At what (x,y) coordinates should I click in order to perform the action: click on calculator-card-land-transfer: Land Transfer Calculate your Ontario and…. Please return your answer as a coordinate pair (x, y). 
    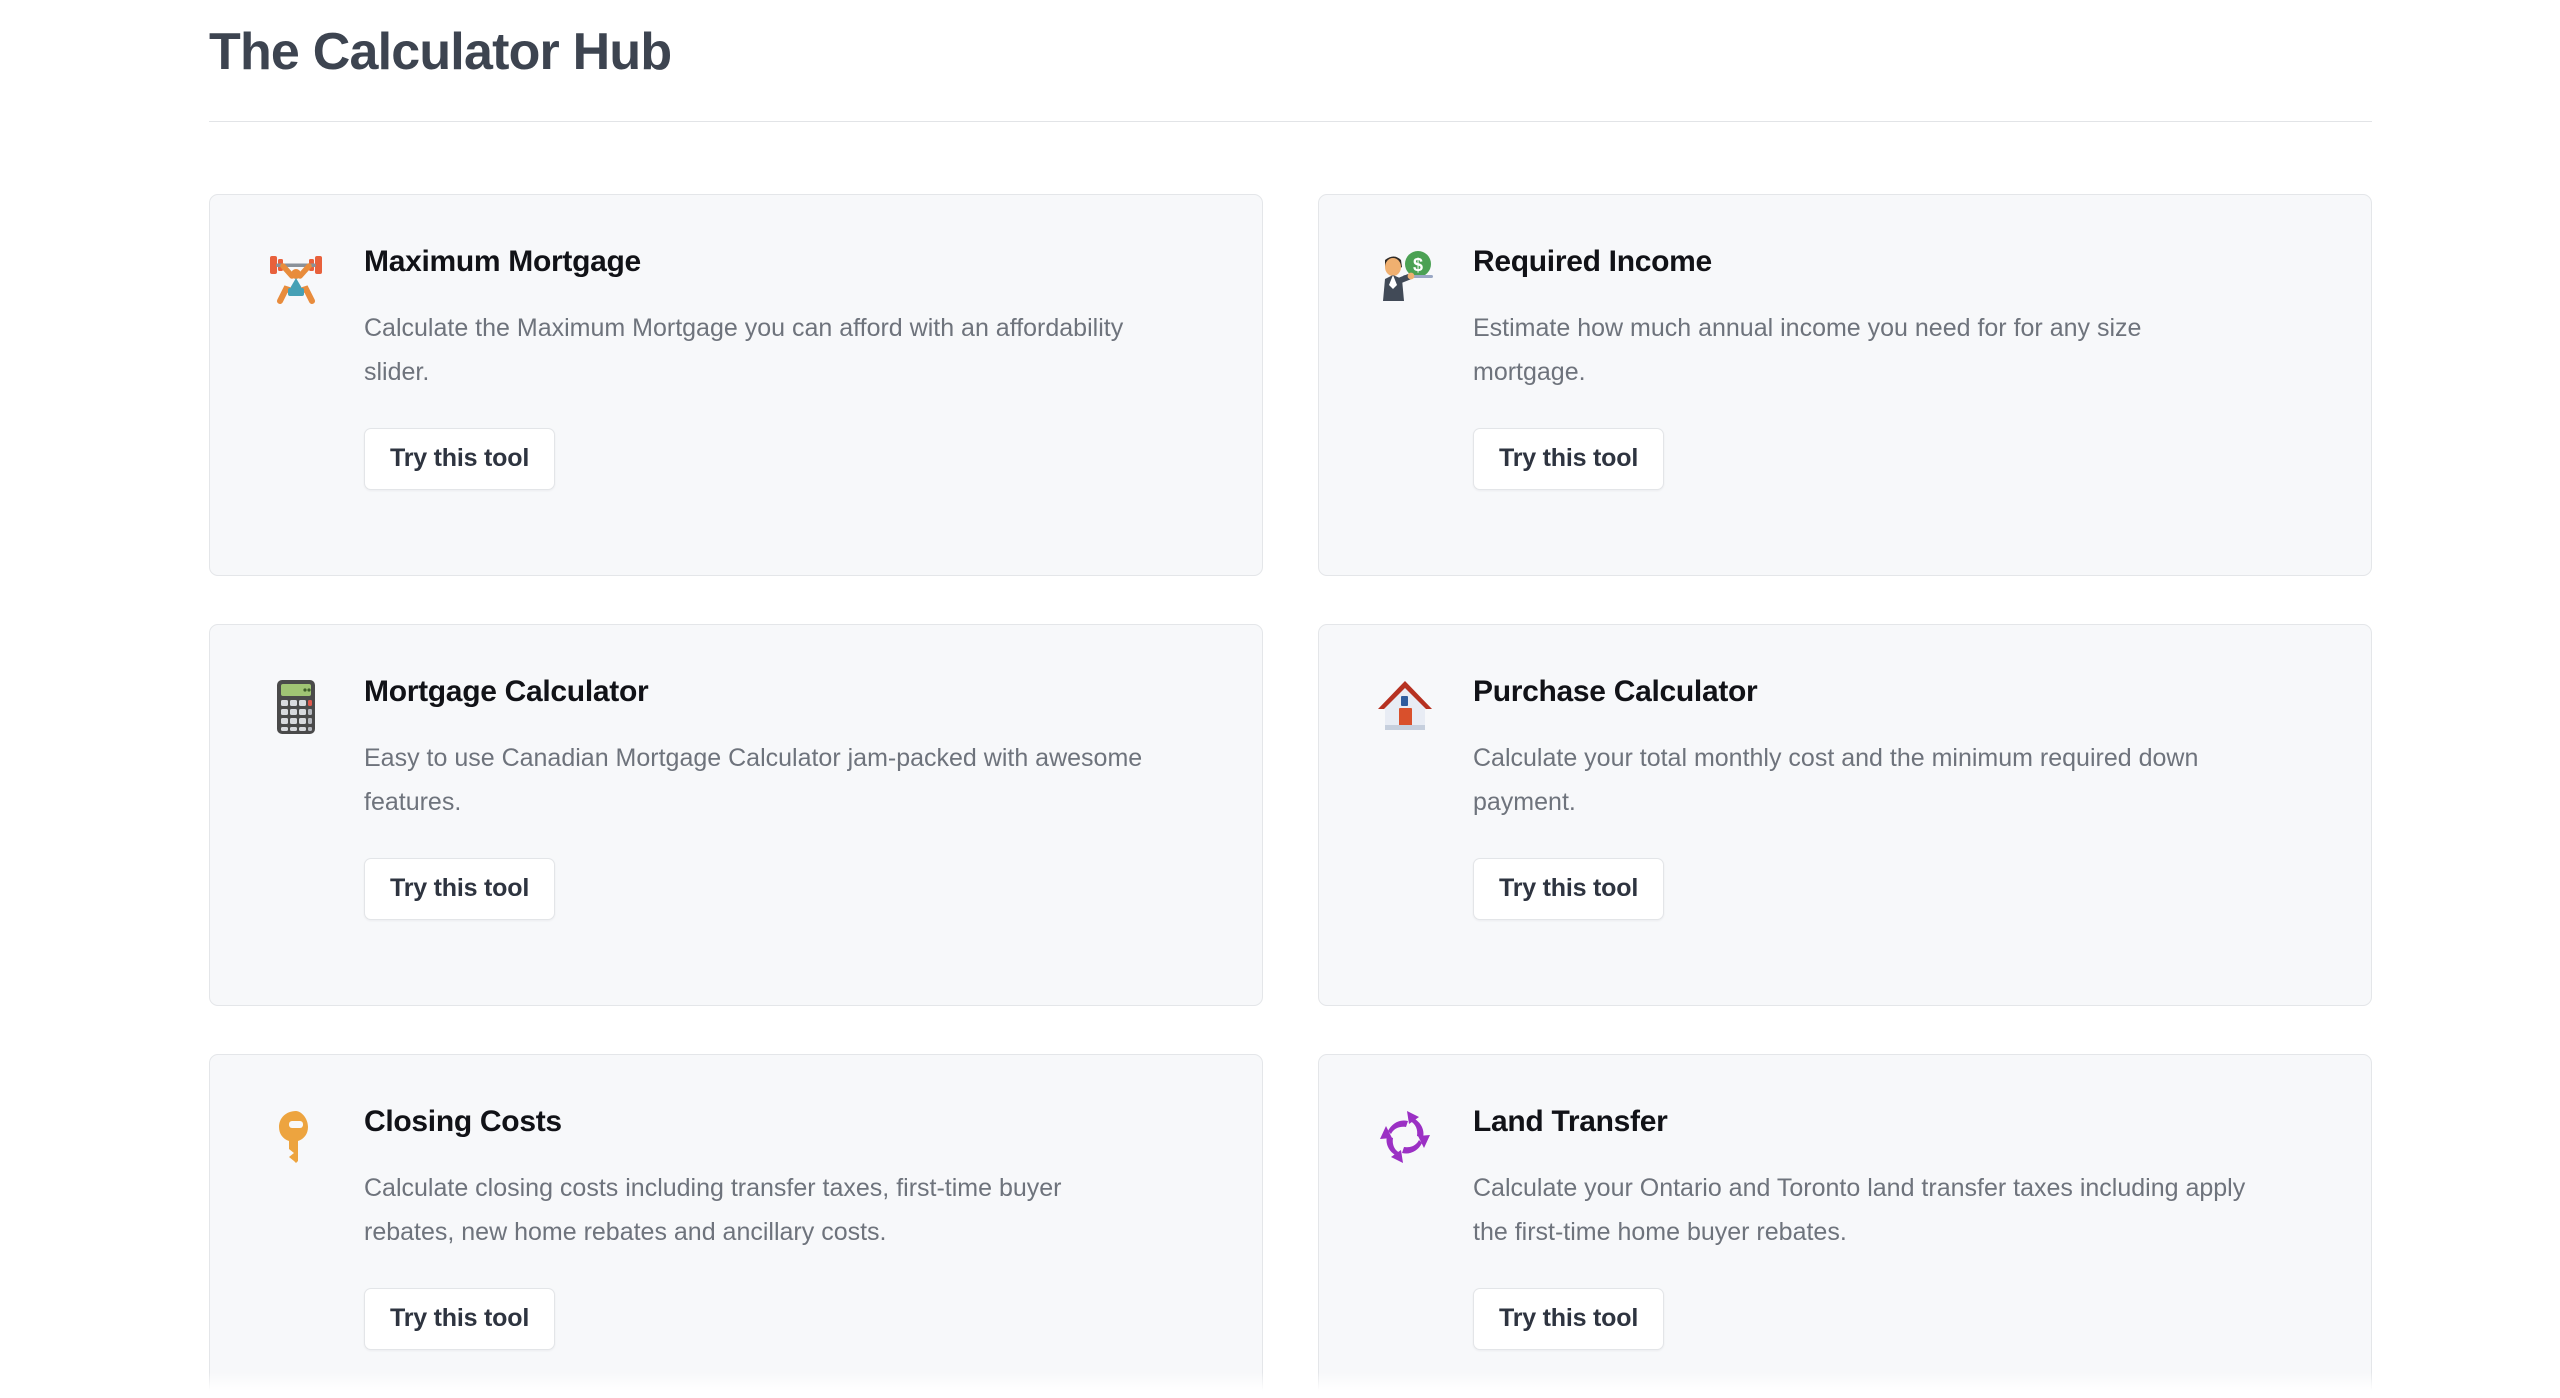
    Looking at the image, I should click on (1845, 1226).